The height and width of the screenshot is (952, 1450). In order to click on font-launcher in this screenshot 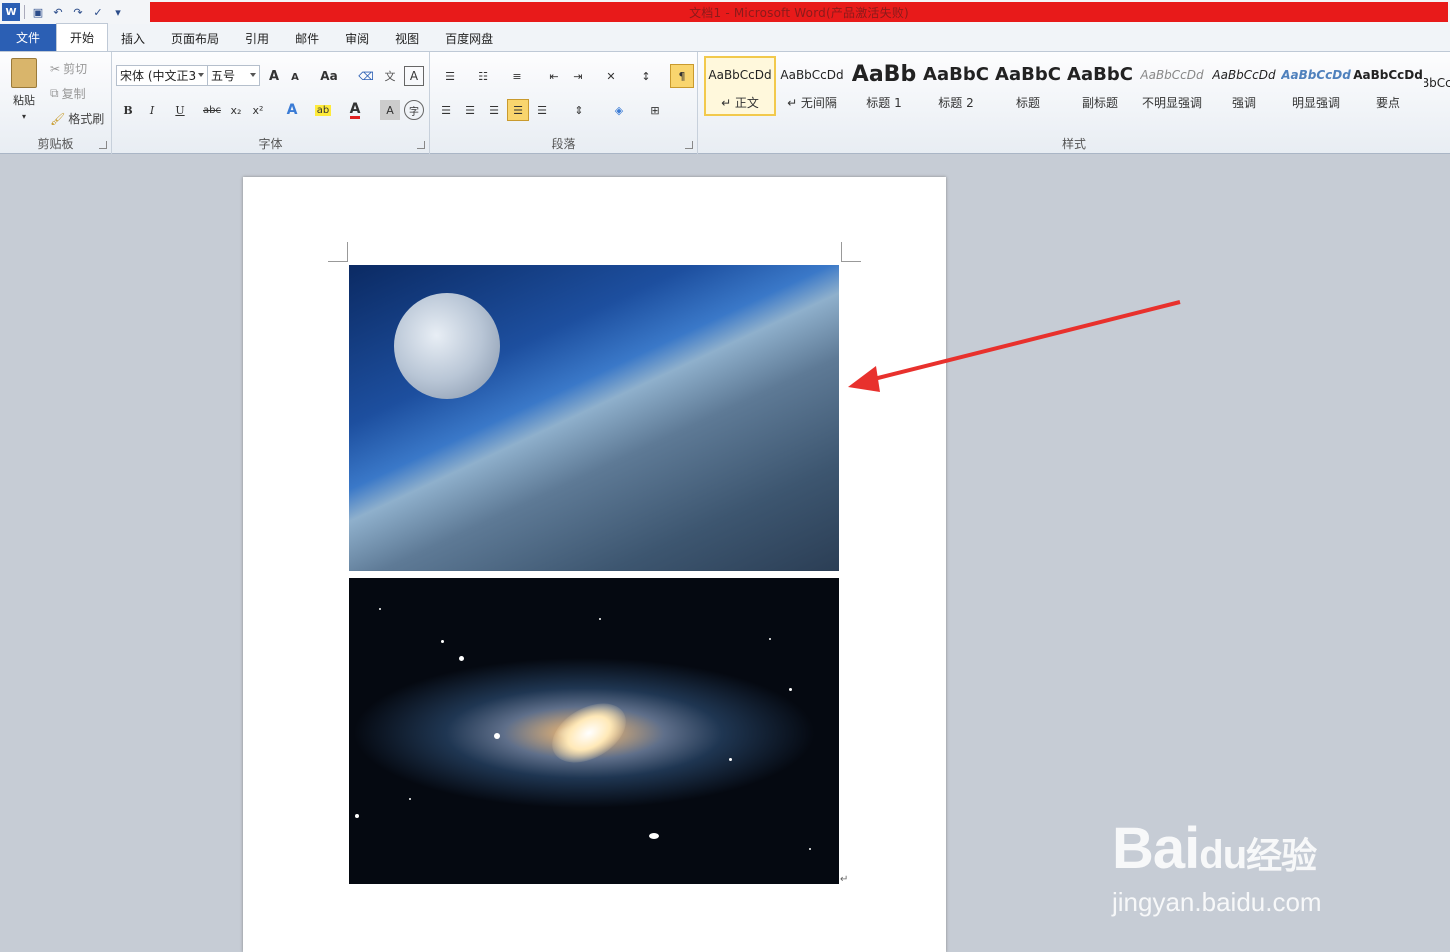, I will do `click(421, 145)`.